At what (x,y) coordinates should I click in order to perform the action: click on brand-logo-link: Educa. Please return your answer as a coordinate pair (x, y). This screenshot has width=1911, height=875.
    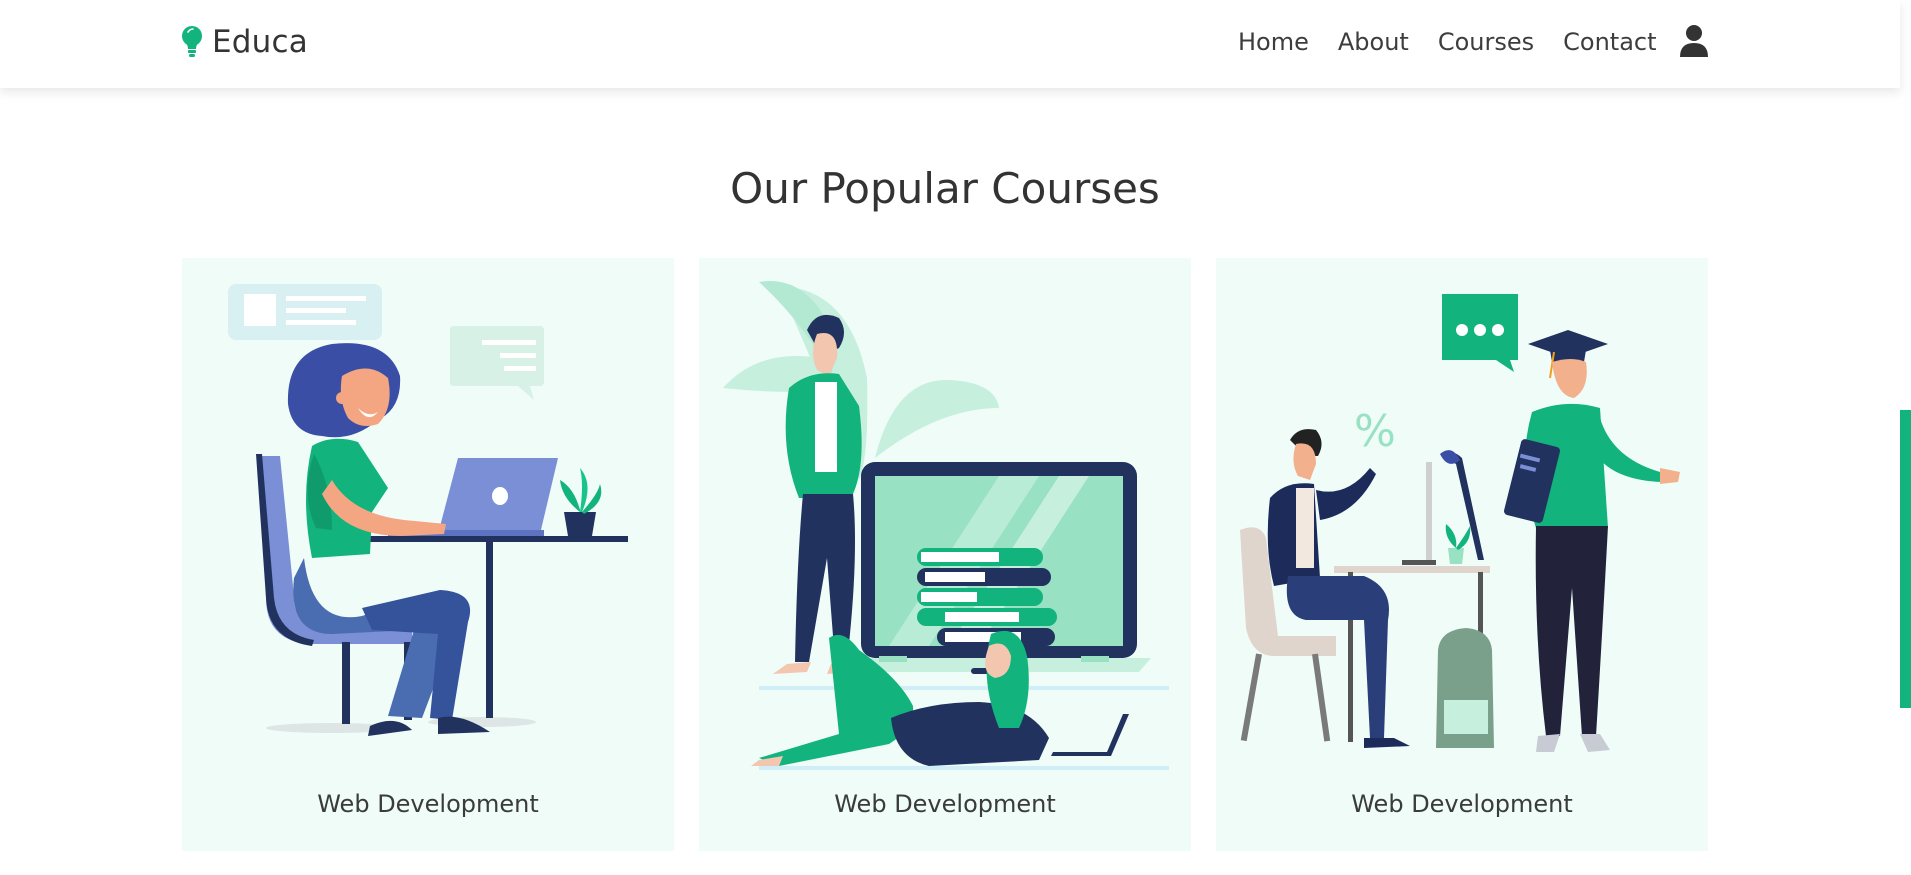
    Looking at the image, I should click on (244, 42).